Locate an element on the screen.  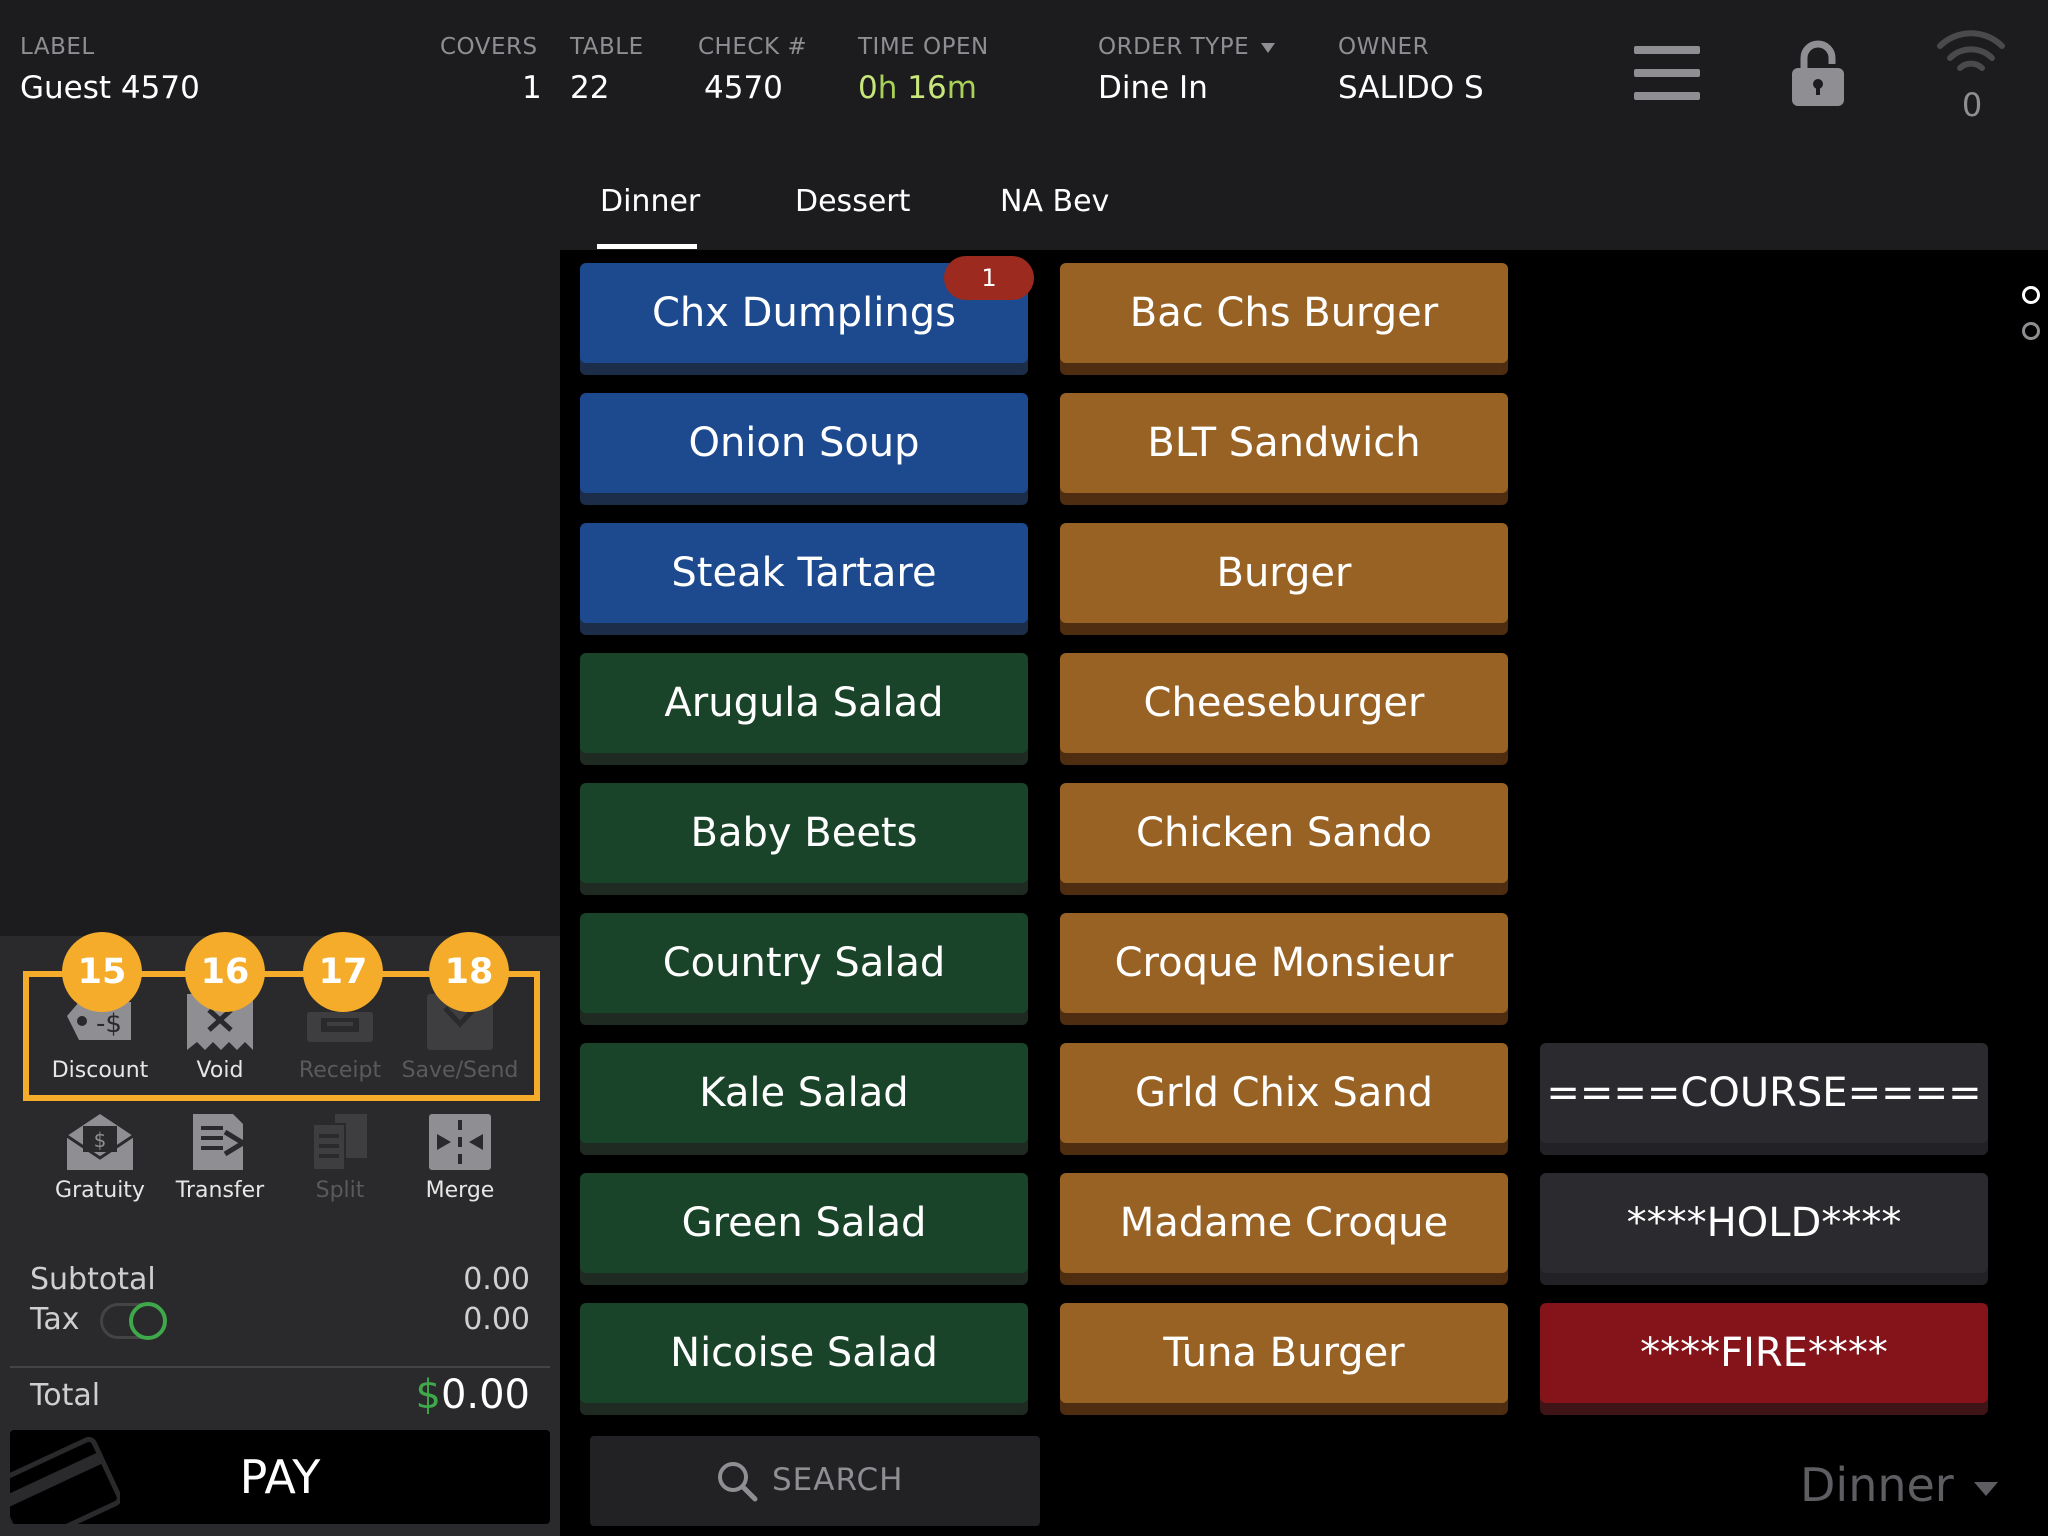
menu-item-burger: Burger is located at coordinates (1284, 573).